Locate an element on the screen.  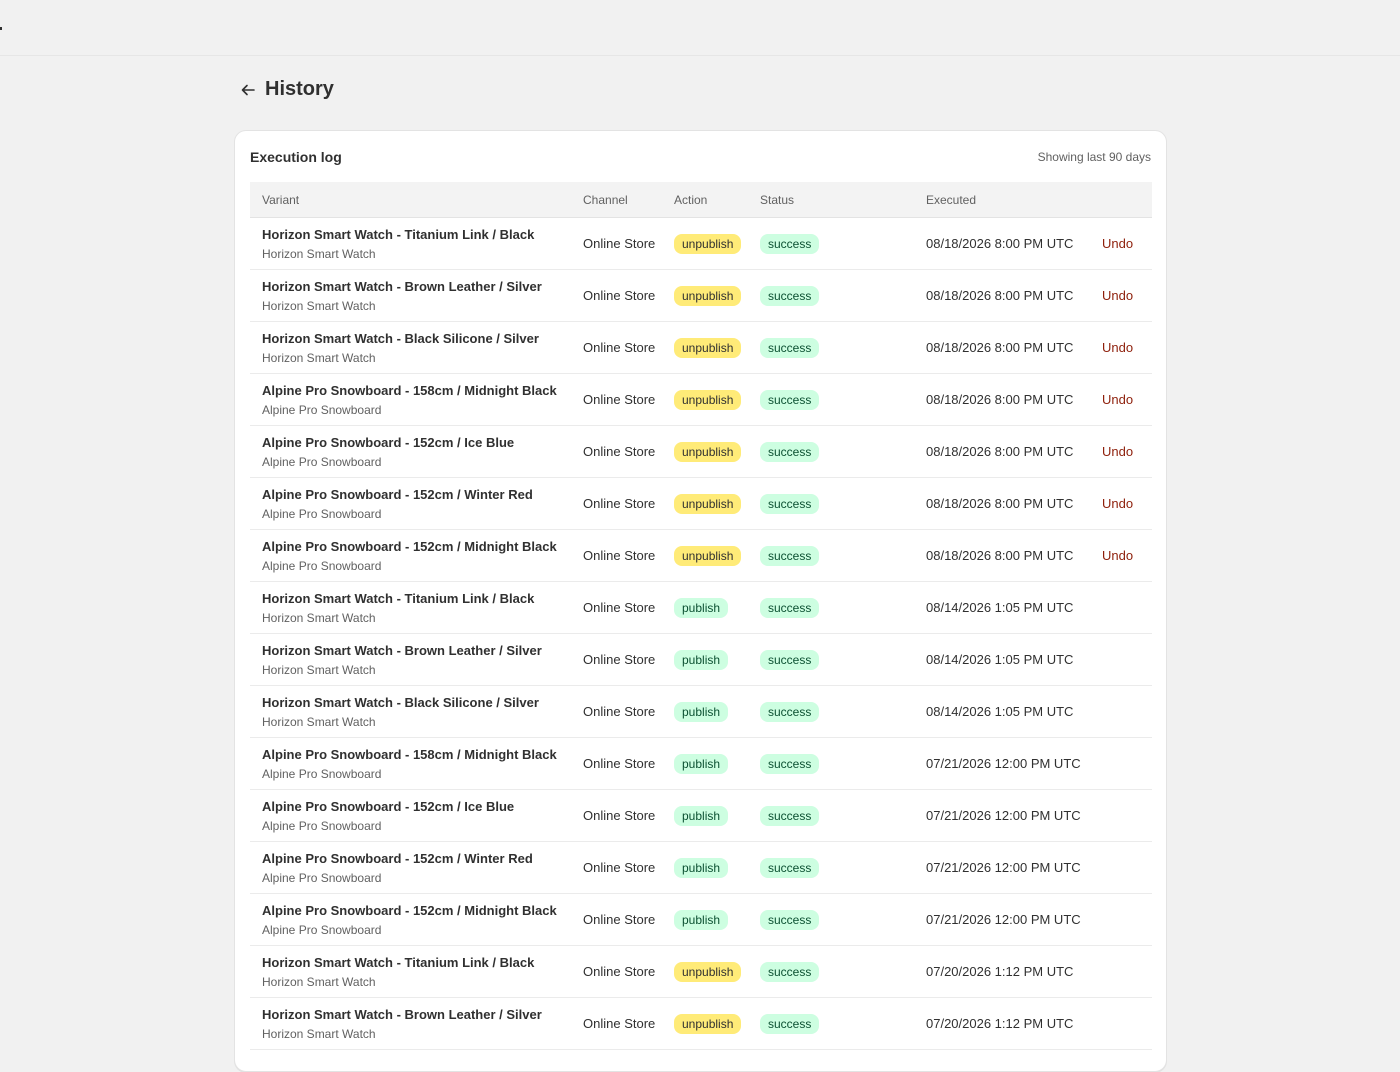
header-undo is located at coordinates (1127, 200).